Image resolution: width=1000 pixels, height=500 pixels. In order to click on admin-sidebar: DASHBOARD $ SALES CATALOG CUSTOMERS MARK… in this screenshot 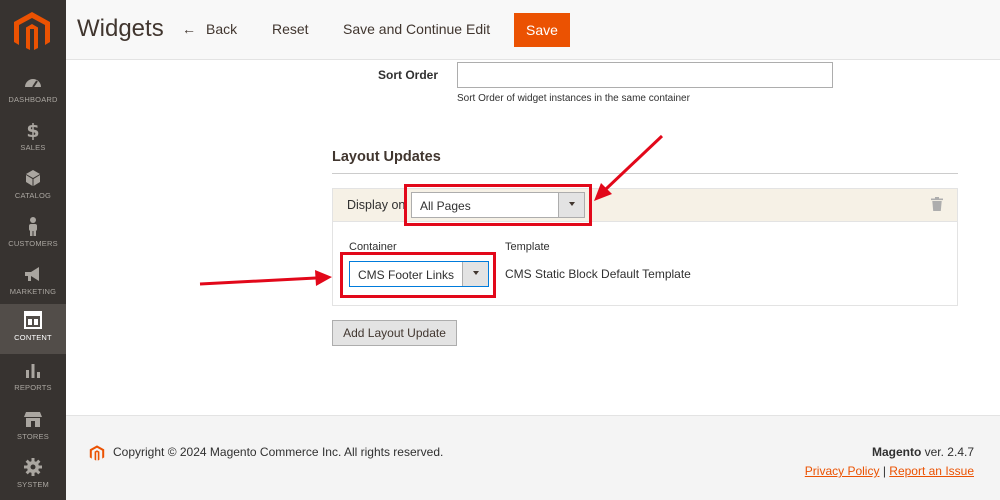, I will do `click(33, 250)`.